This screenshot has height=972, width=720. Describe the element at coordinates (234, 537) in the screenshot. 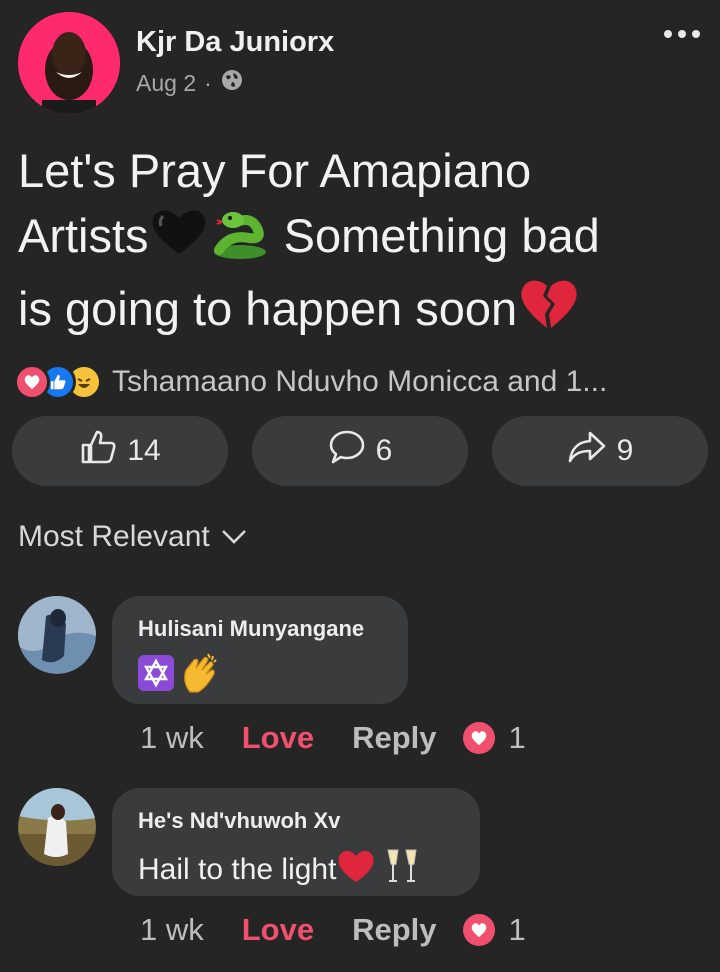

I see `chevron-down-icon` at that location.